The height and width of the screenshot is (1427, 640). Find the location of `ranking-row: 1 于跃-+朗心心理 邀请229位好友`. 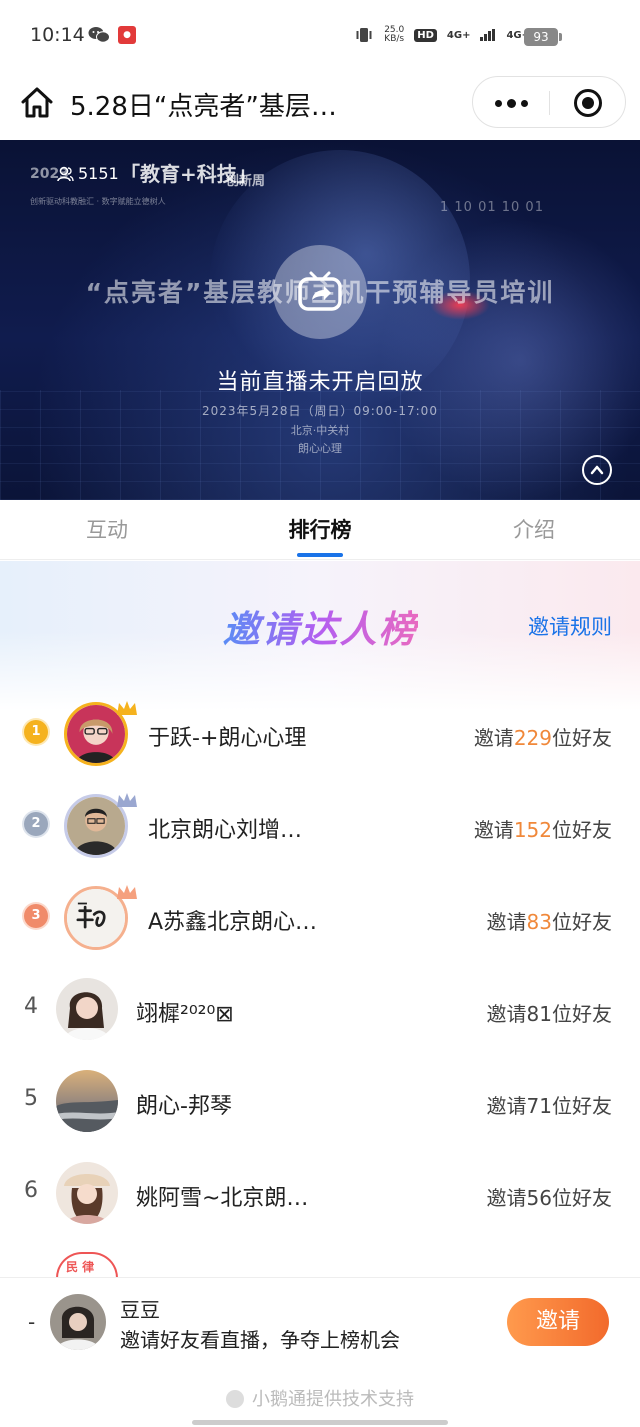

ranking-row: 1 于跃-+朗心心理 邀请229位好友 is located at coordinates (320, 736).